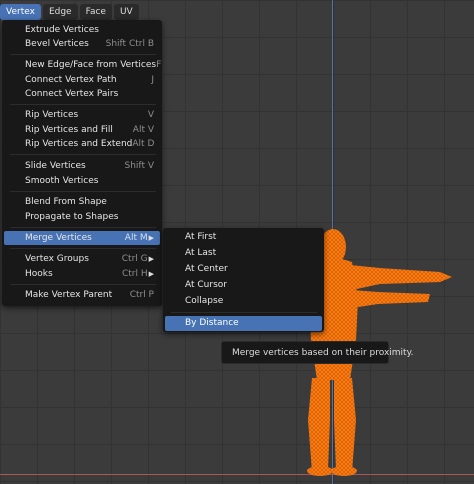 This screenshot has height=484, width=474. I want to click on menu-face: Face, so click(95, 12).